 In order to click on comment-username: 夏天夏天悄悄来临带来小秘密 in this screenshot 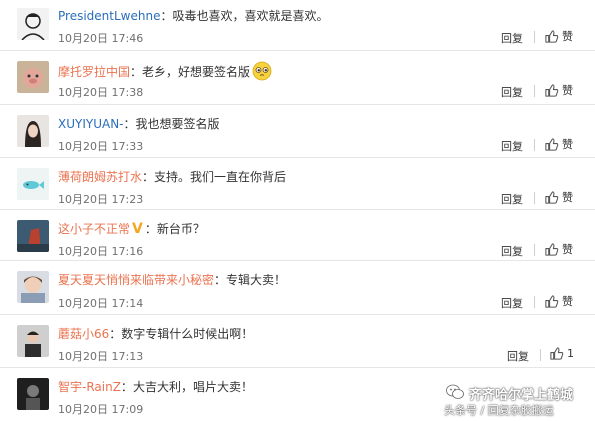, I will do `click(136, 279)`.